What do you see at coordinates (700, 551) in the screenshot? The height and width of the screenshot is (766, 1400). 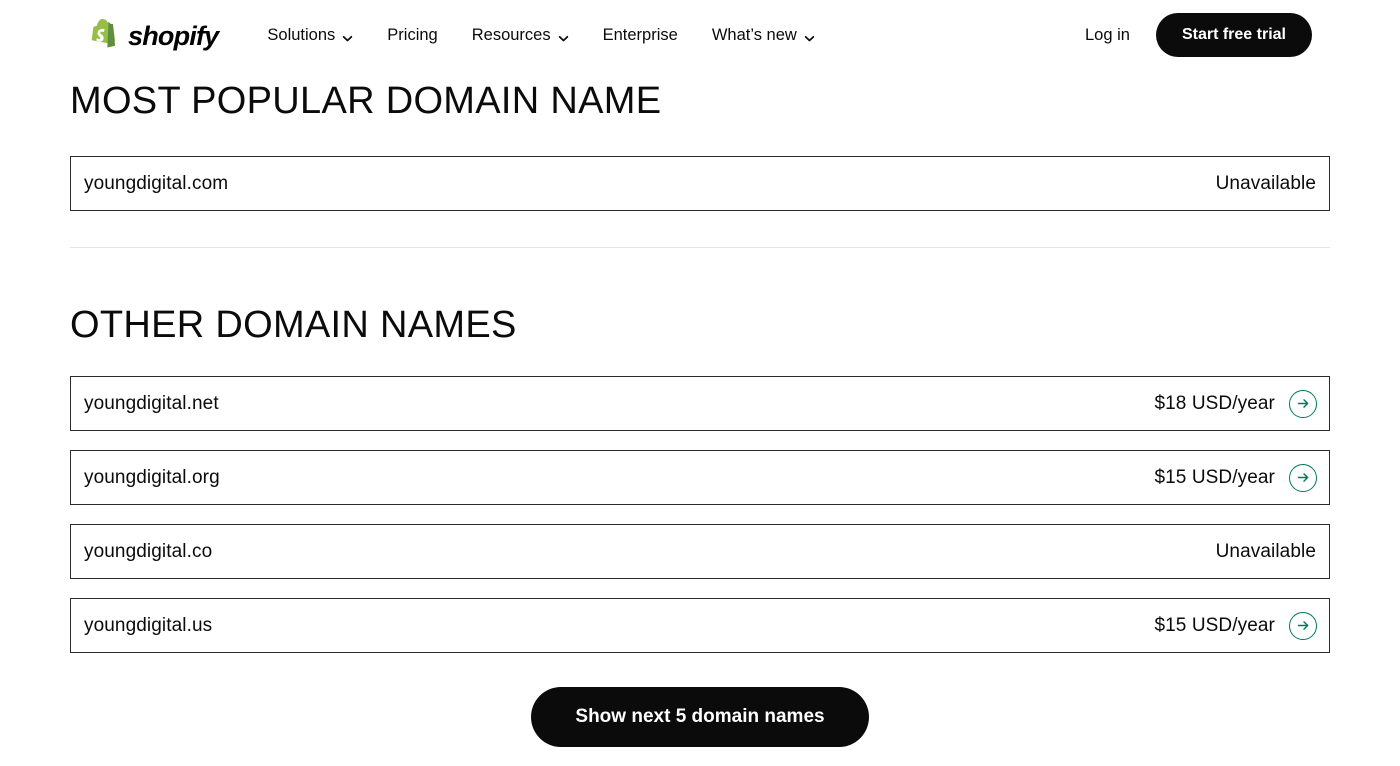 I see `domain-row: youngdigital.co Unavailable` at bounding box center [700, 551].